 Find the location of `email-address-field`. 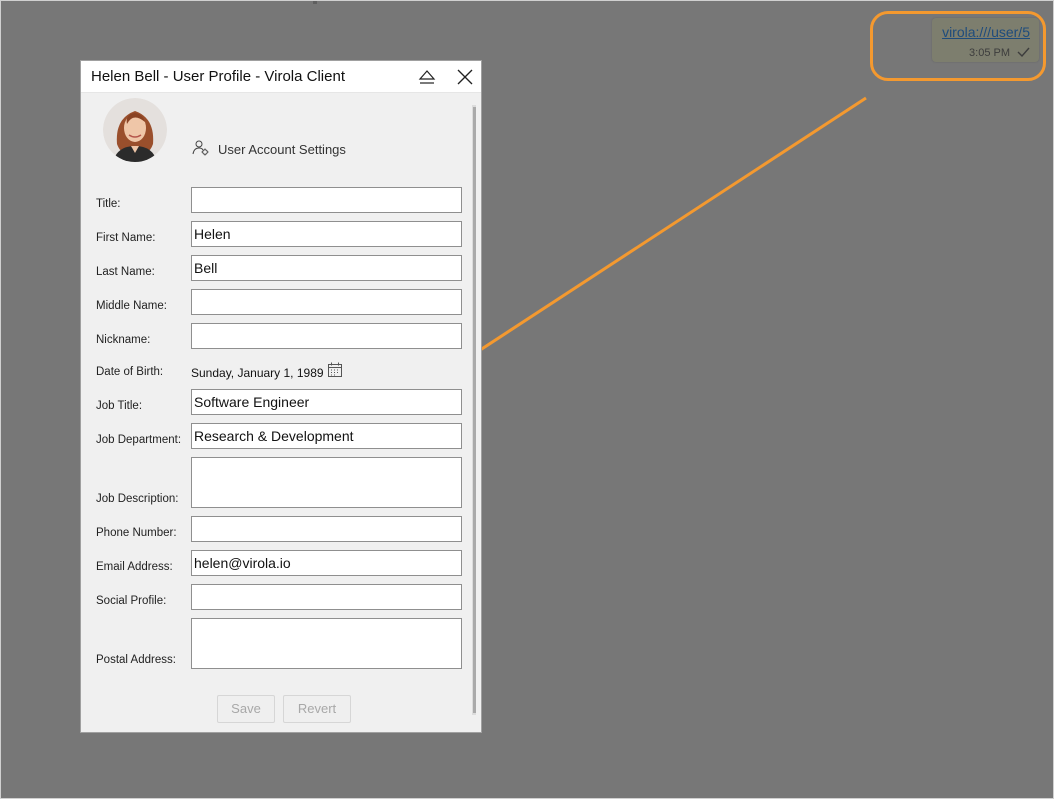

email-address-field is located at coordinates (326, 563).